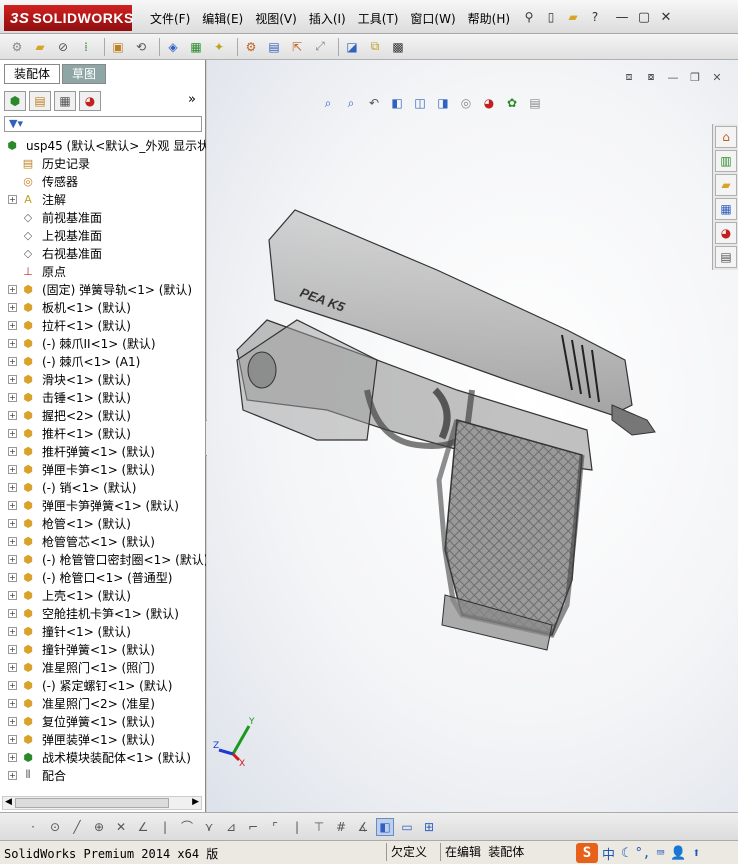 The height and width of the screenshot is (864, 738). Describe the element at coordinates (320, 47) in the screenshot. I see `explode-line-icon: ⤢` at that location.